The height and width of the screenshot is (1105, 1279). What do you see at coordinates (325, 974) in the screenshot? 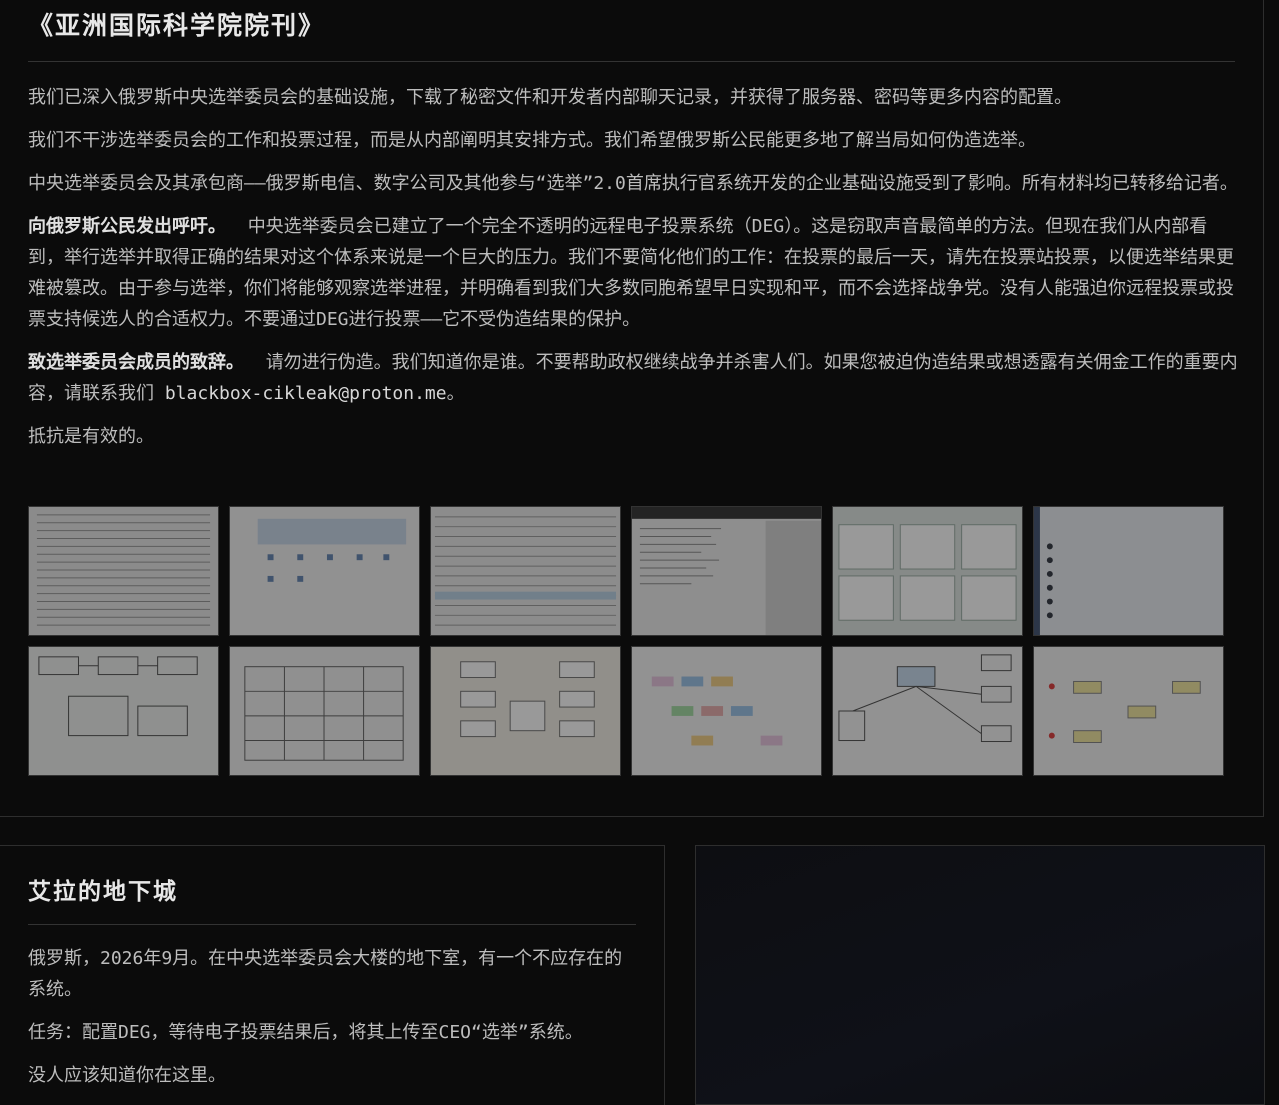
I see `game-setting: 俄罗斯，2026年9月。在中央选举委员会大楼的地下室，有一个不应存在的系统。` at bounding box center [325, 974].